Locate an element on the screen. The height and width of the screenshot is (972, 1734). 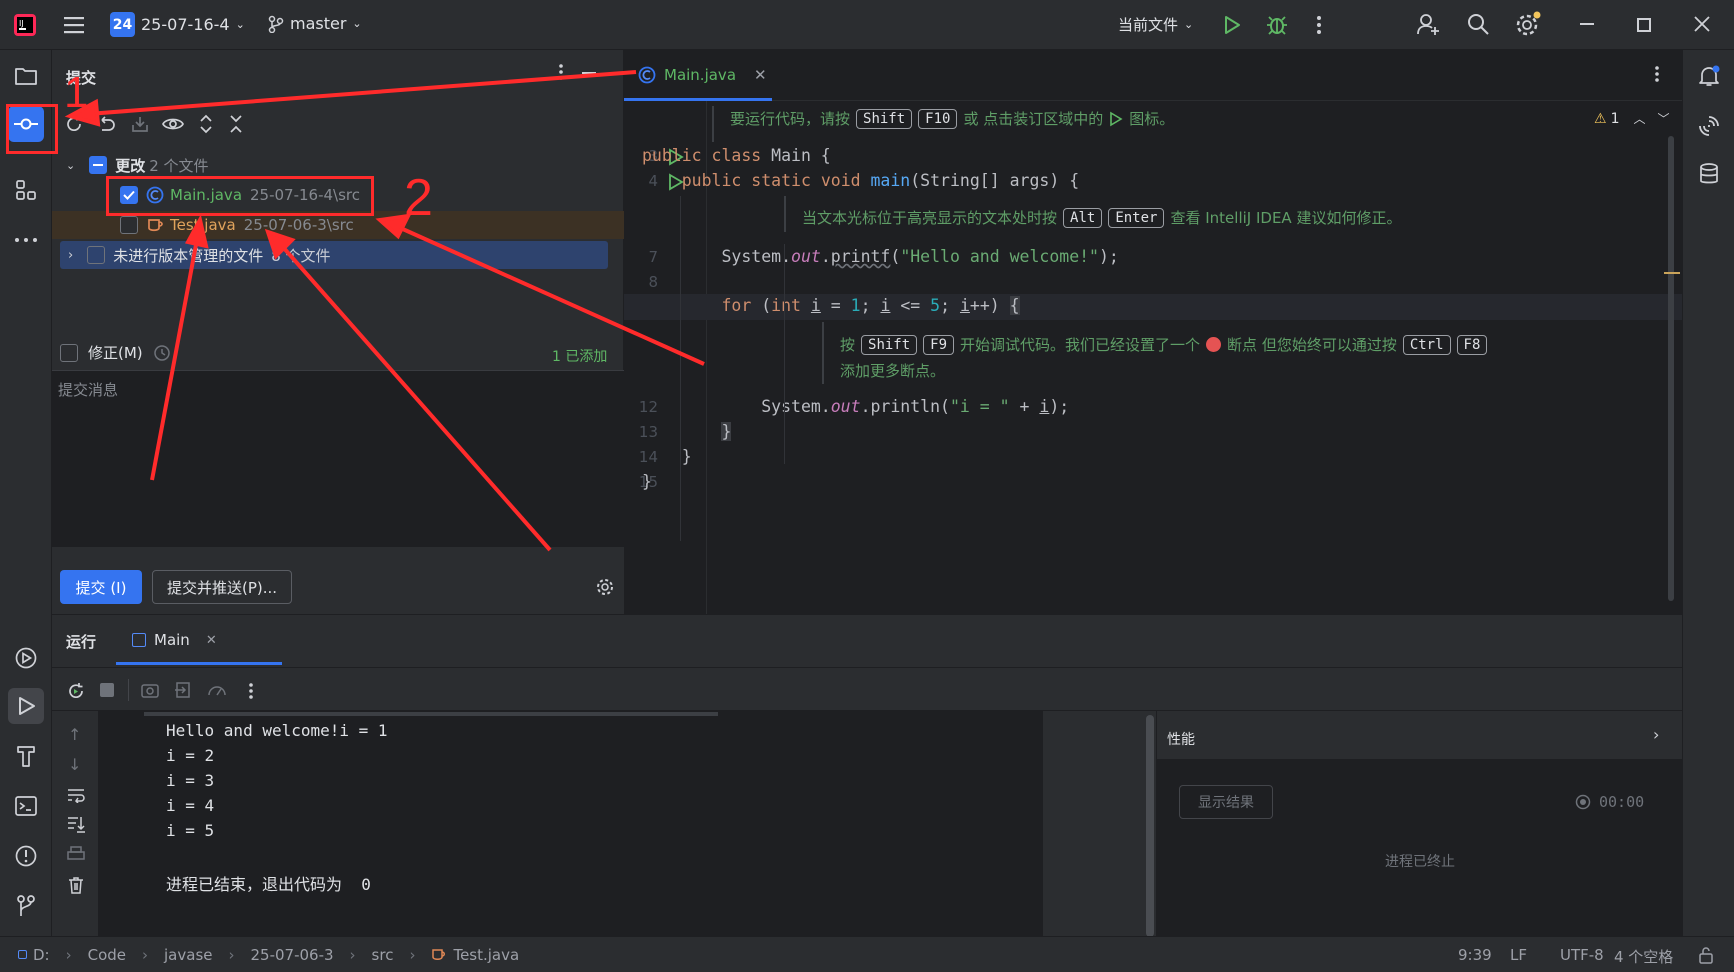
previous-highlight-icon: ︿ is located at coordinates (1639, 118).